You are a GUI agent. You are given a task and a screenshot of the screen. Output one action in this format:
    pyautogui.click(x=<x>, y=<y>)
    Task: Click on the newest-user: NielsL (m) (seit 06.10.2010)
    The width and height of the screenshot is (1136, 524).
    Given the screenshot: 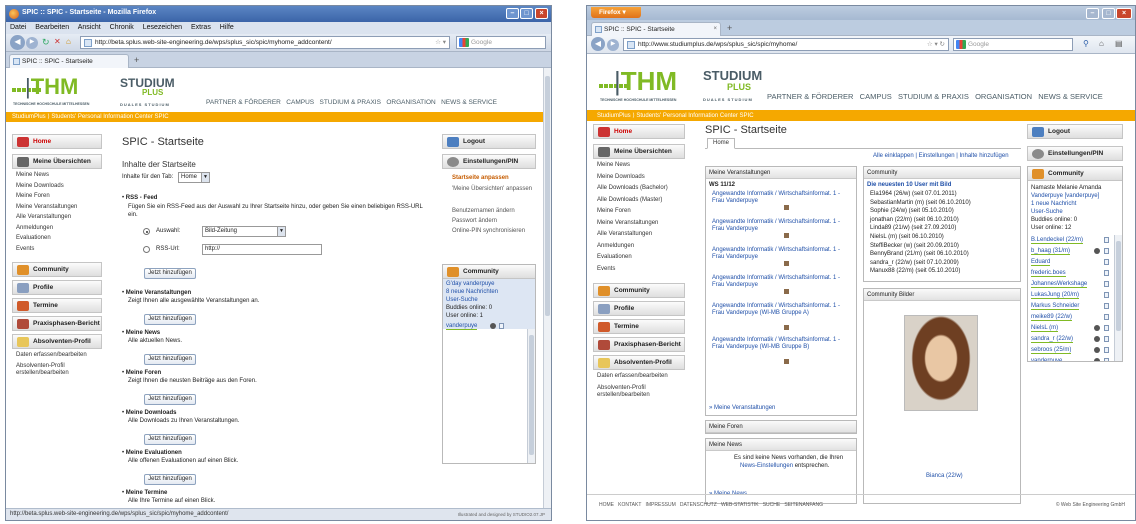 What is the action you would take?
    pyautogui.click(x=907, y=237)
    